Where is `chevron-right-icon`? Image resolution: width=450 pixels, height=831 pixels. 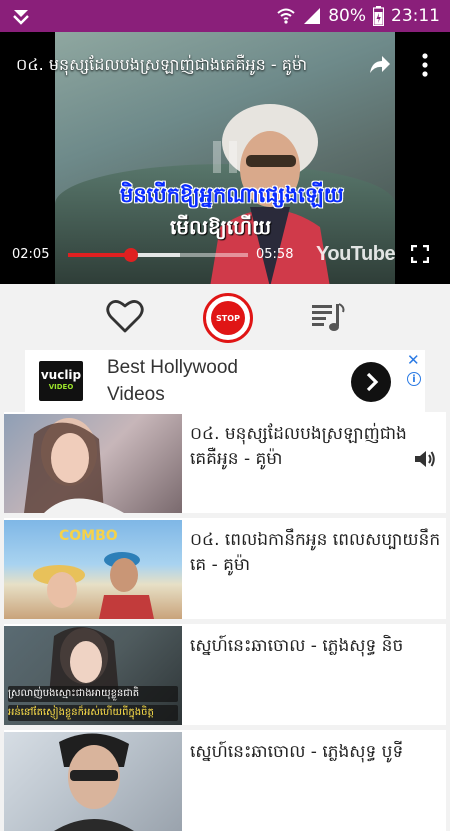 chevron-right-icon is located at coordinates (372, 382).